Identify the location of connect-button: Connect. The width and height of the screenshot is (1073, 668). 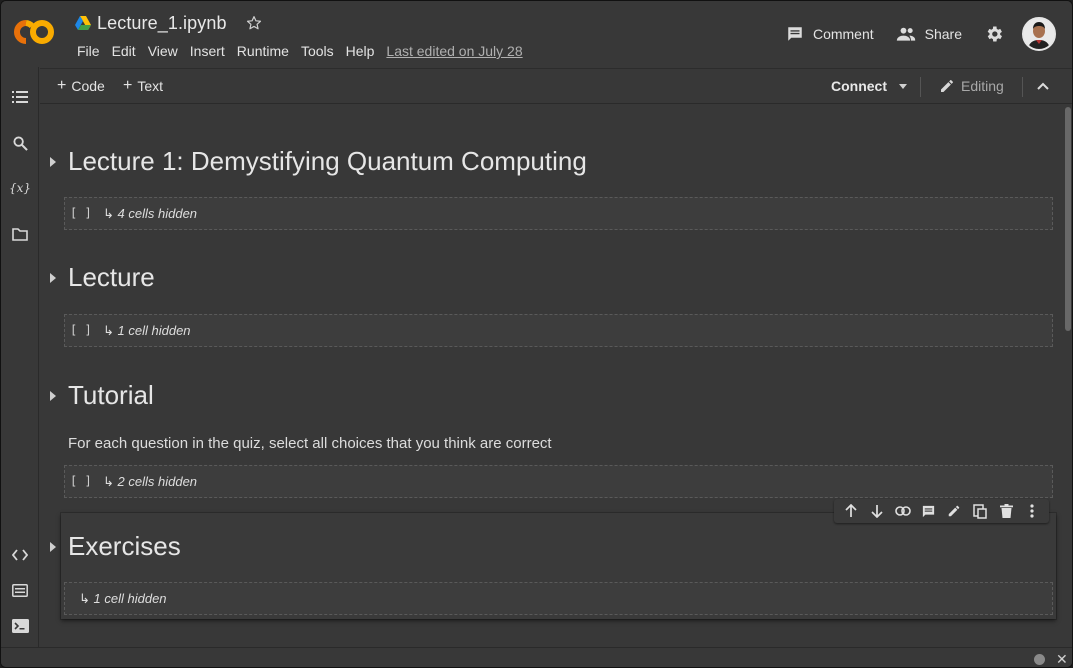
(869, 86).